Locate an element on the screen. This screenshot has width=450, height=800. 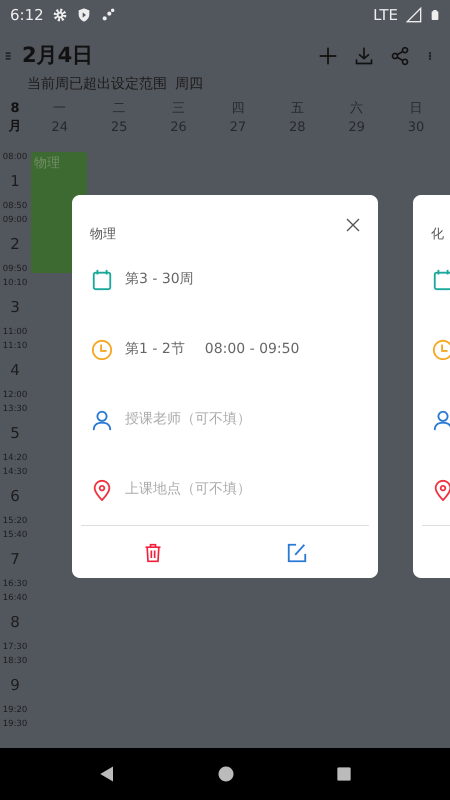
period-range: 第1 - 2节 is located at coordinates (155, 349).